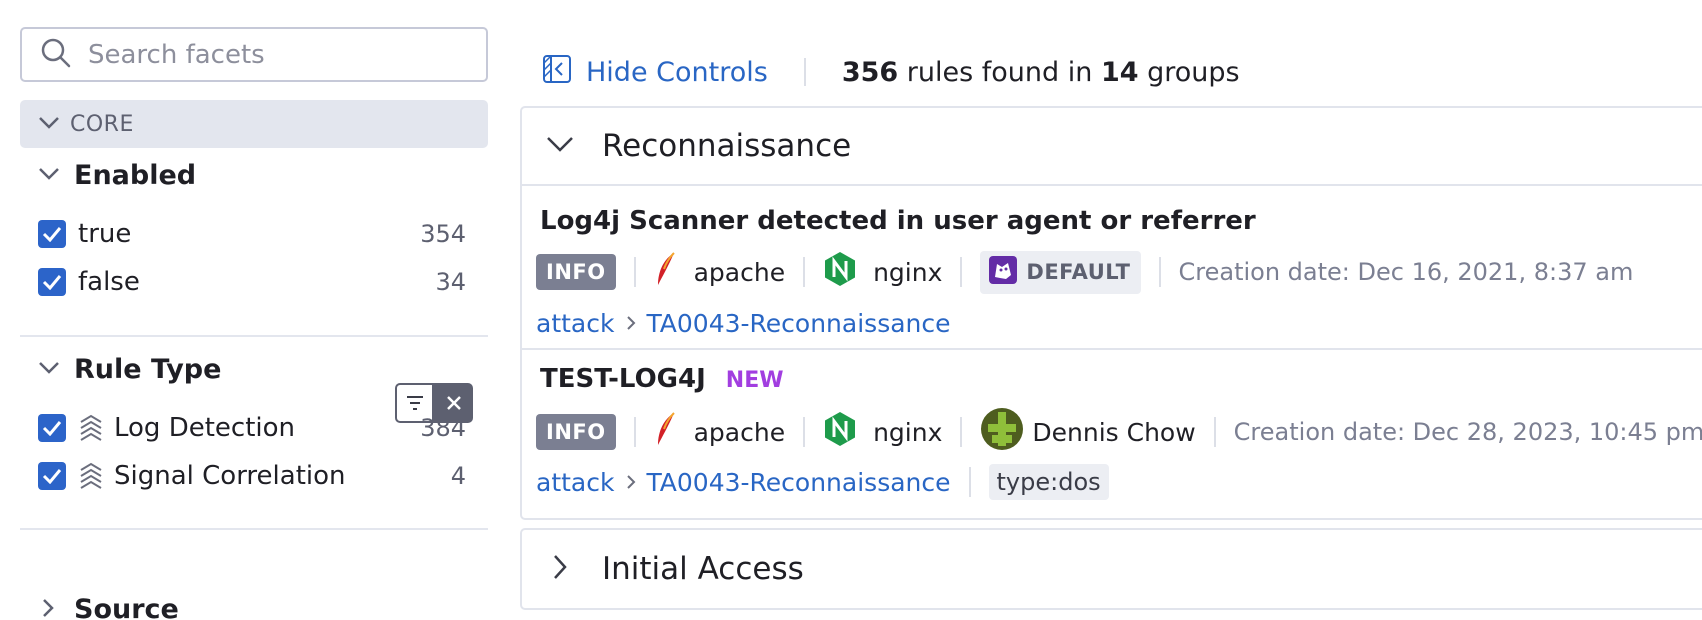 This screenshot has height=620, width=1702. What do you see at coordinates (655, 72) in the screenshot?
I see `hide-controls-button: Hide Controls` at bounding box center [655, 72].